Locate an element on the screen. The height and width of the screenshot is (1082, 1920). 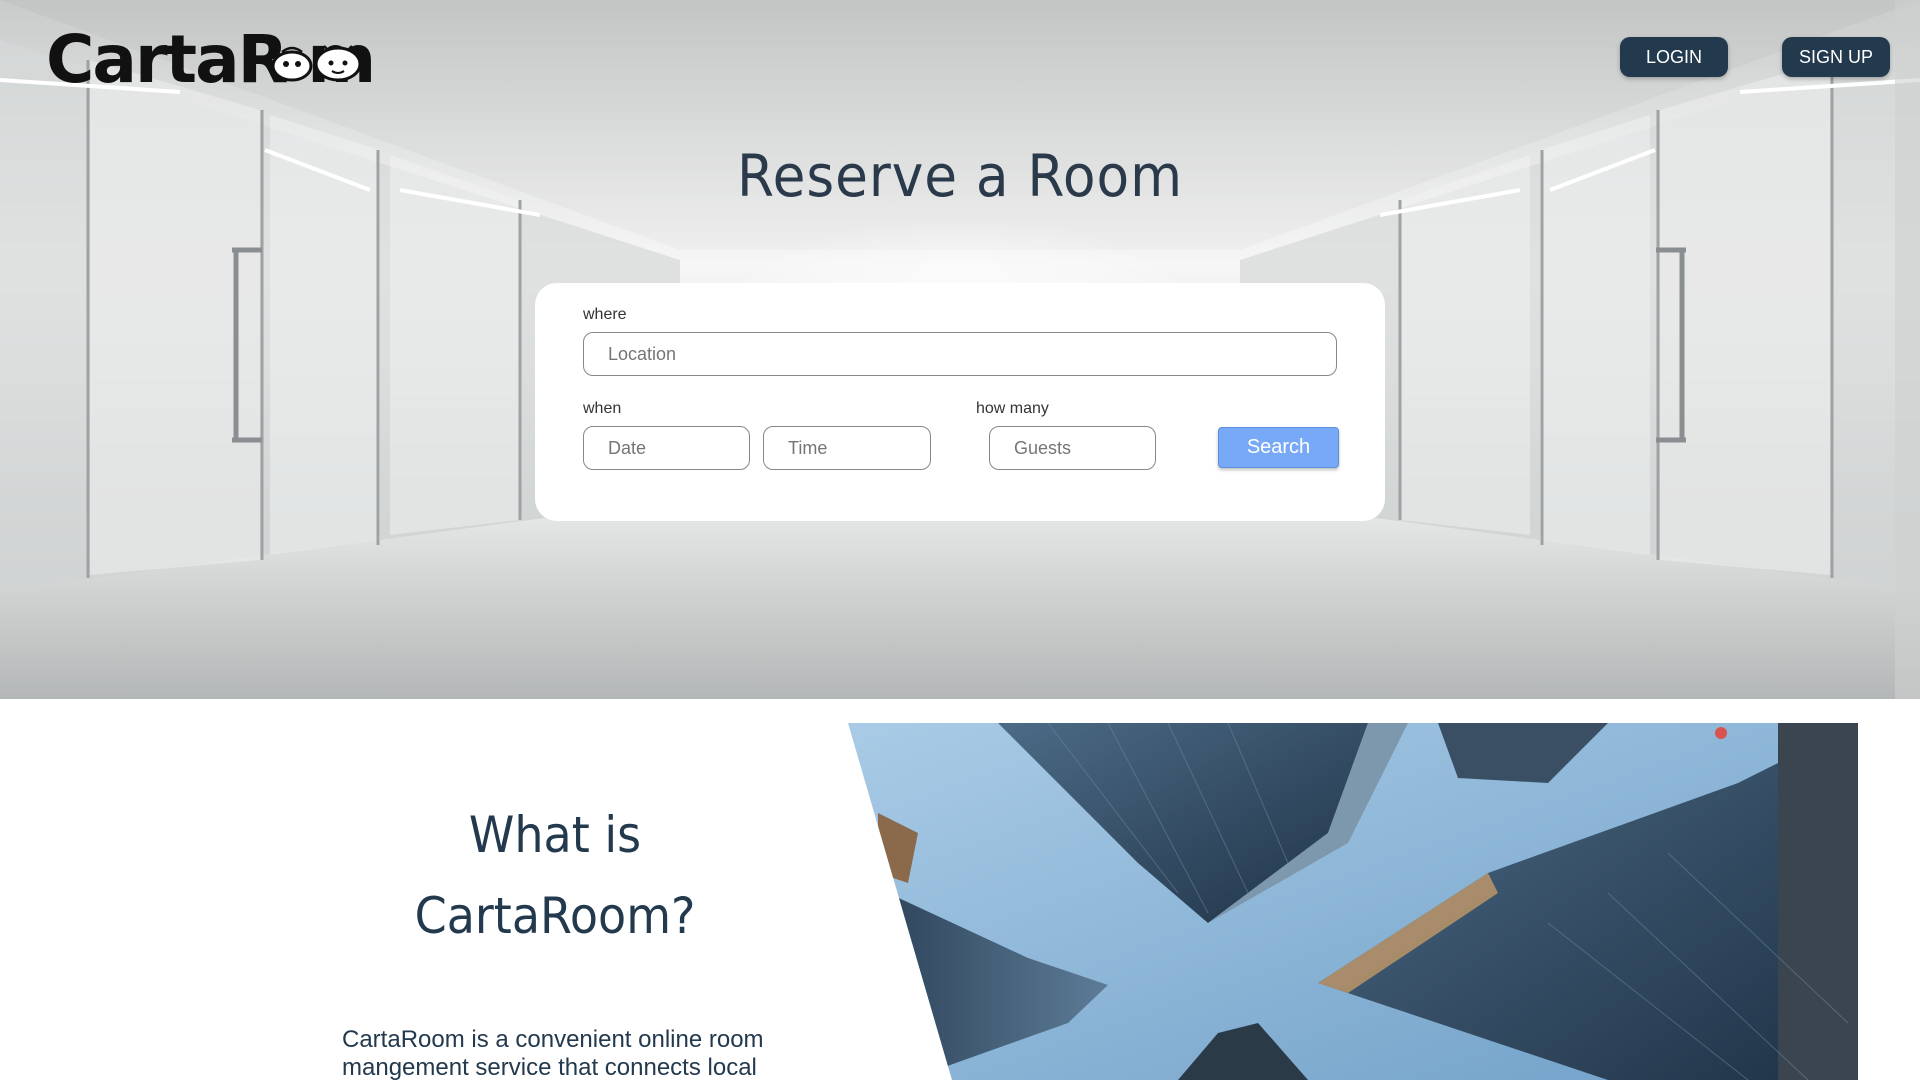
when-label: when is located at coordinates (602, 408).